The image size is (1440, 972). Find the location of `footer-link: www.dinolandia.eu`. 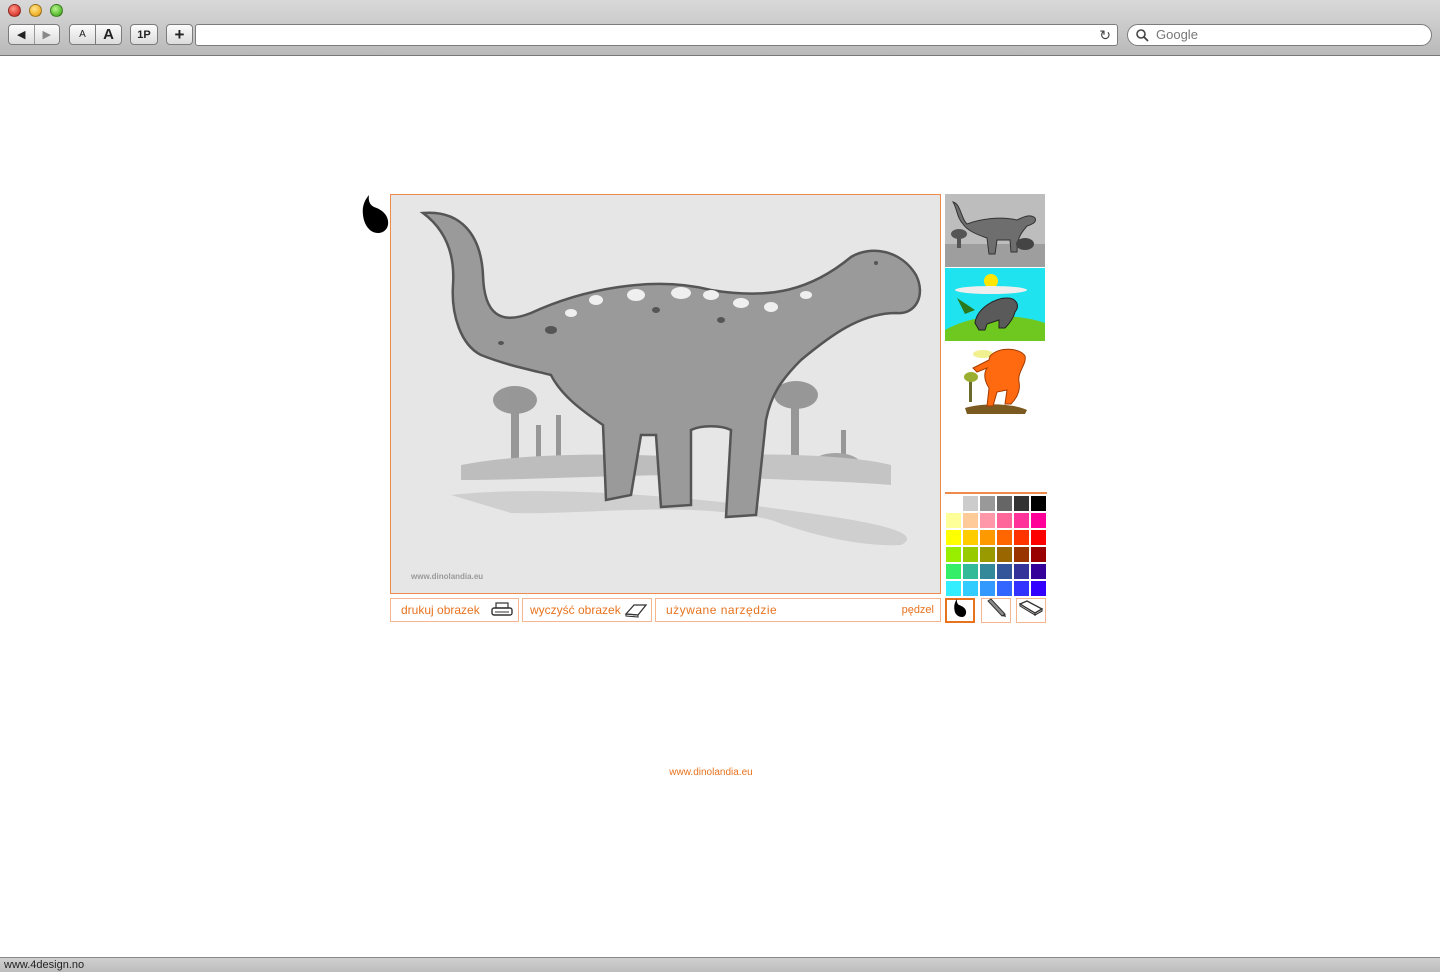

footer-link: www.dinolandia.eu is located at coordinates (711, 772).